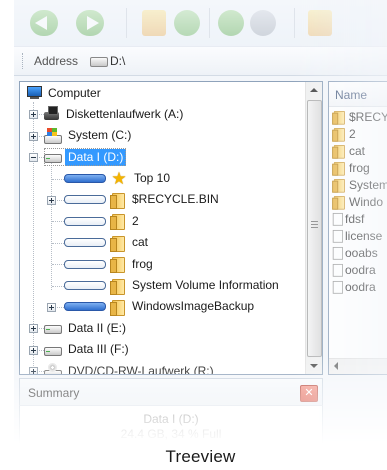 The height and width of the screenshot is (470, 387). I want to click on tree-node-2: 2, so click(163, 222).